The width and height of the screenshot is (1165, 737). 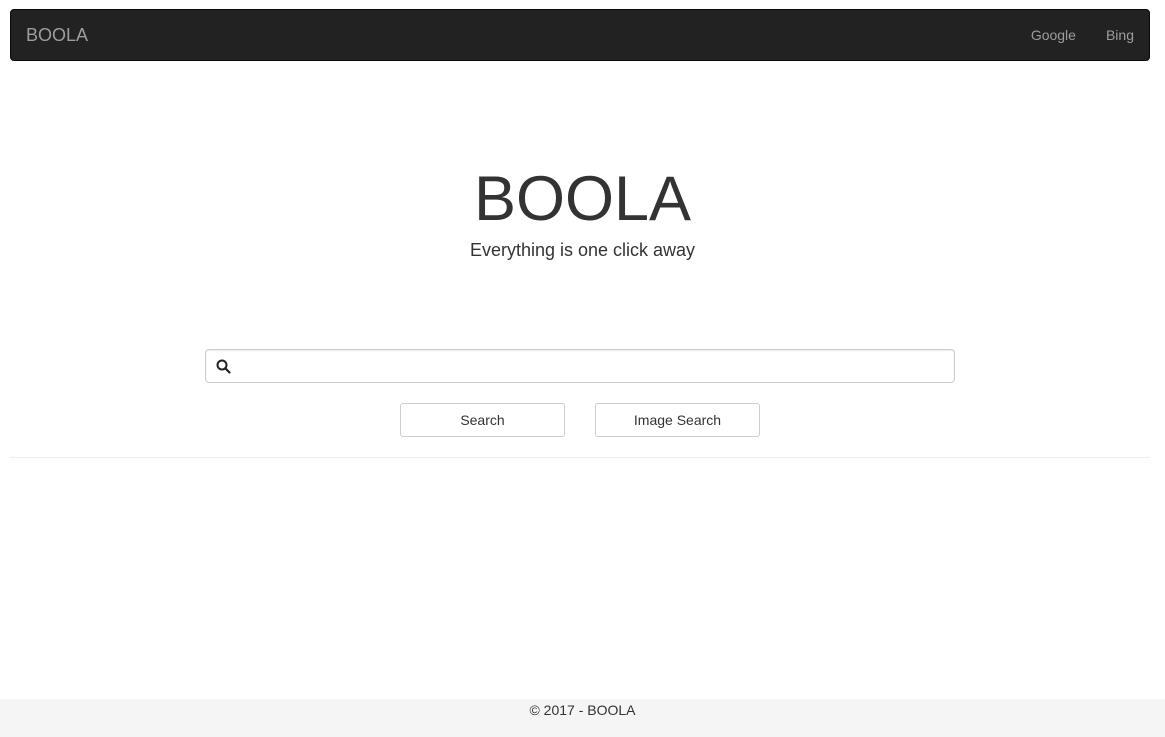 What do you see at coordinates (1120, 35) in the screenshot?
I see `nav-link-bing: Bing` at bounding box center [1120, 35].